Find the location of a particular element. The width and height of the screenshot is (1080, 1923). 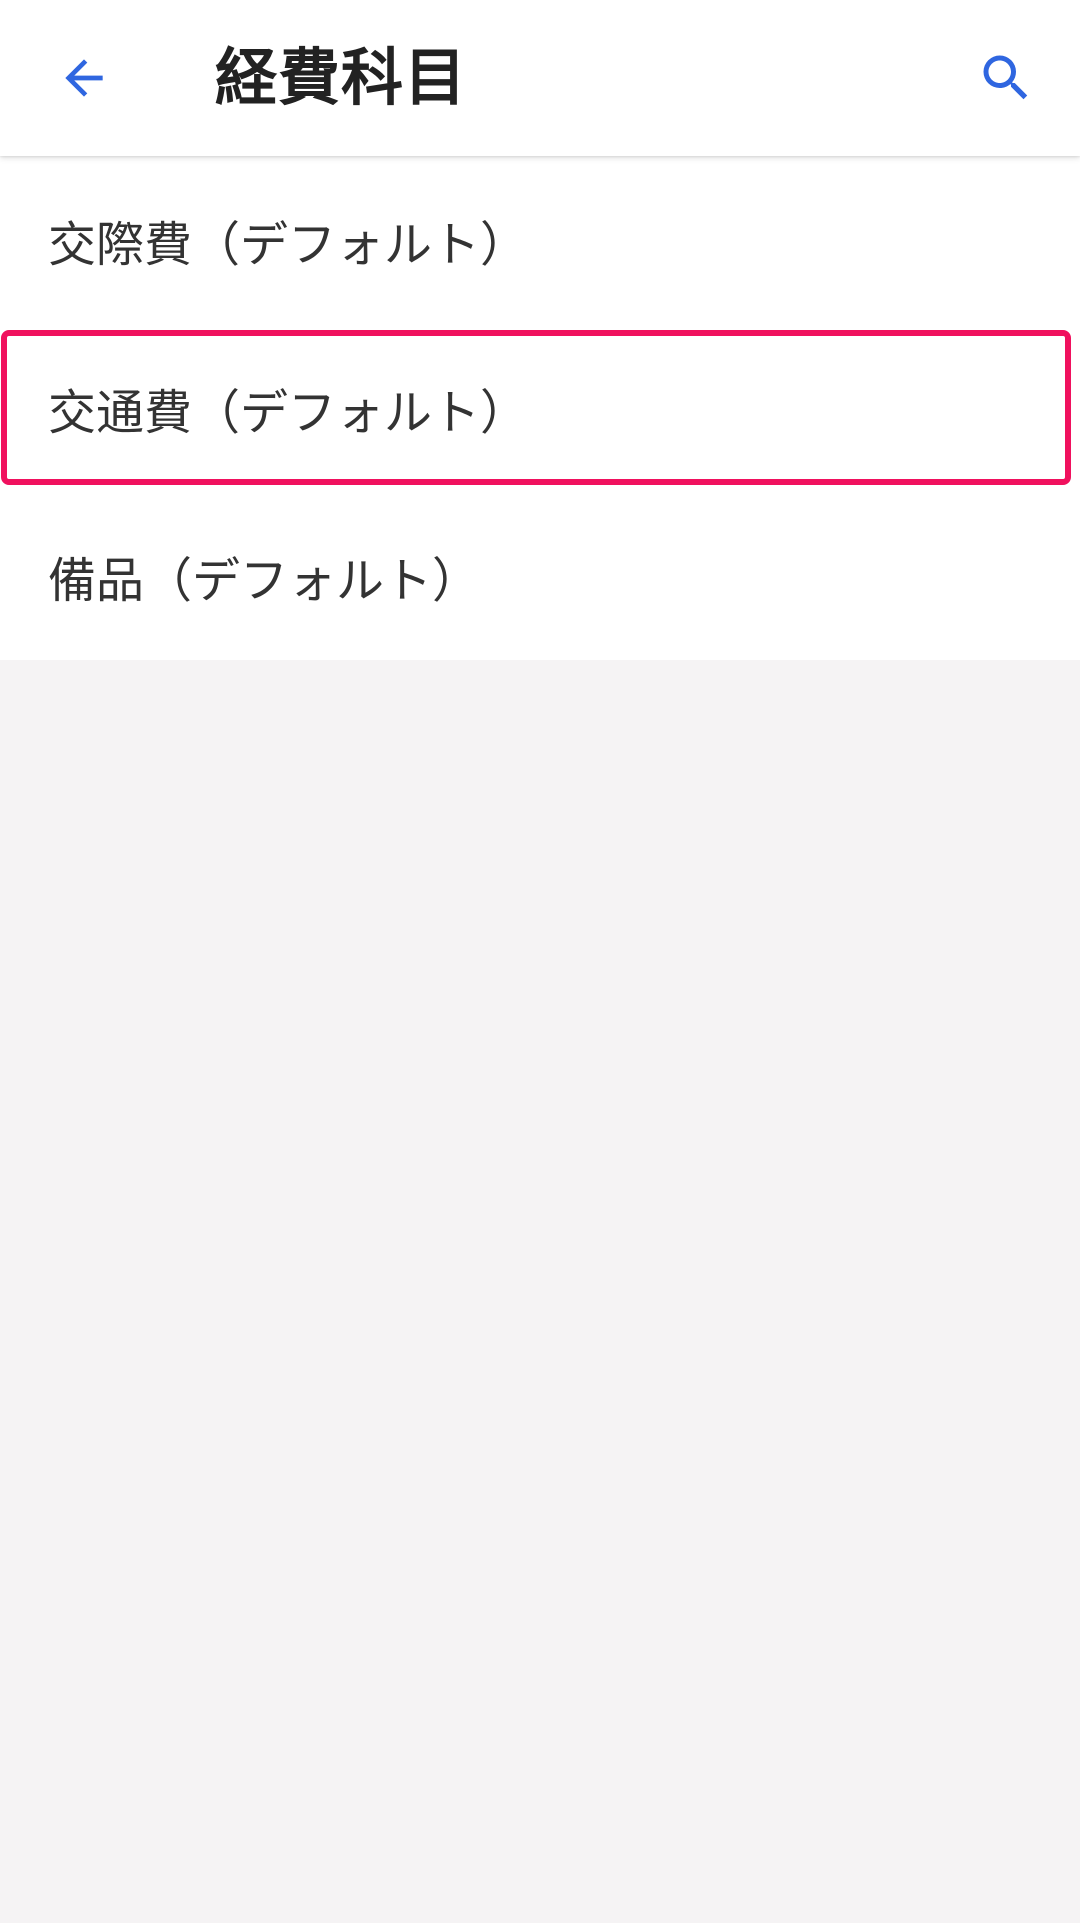

list-item-equipment: 備品（デフォルト） is located at coordinates (540, 576).